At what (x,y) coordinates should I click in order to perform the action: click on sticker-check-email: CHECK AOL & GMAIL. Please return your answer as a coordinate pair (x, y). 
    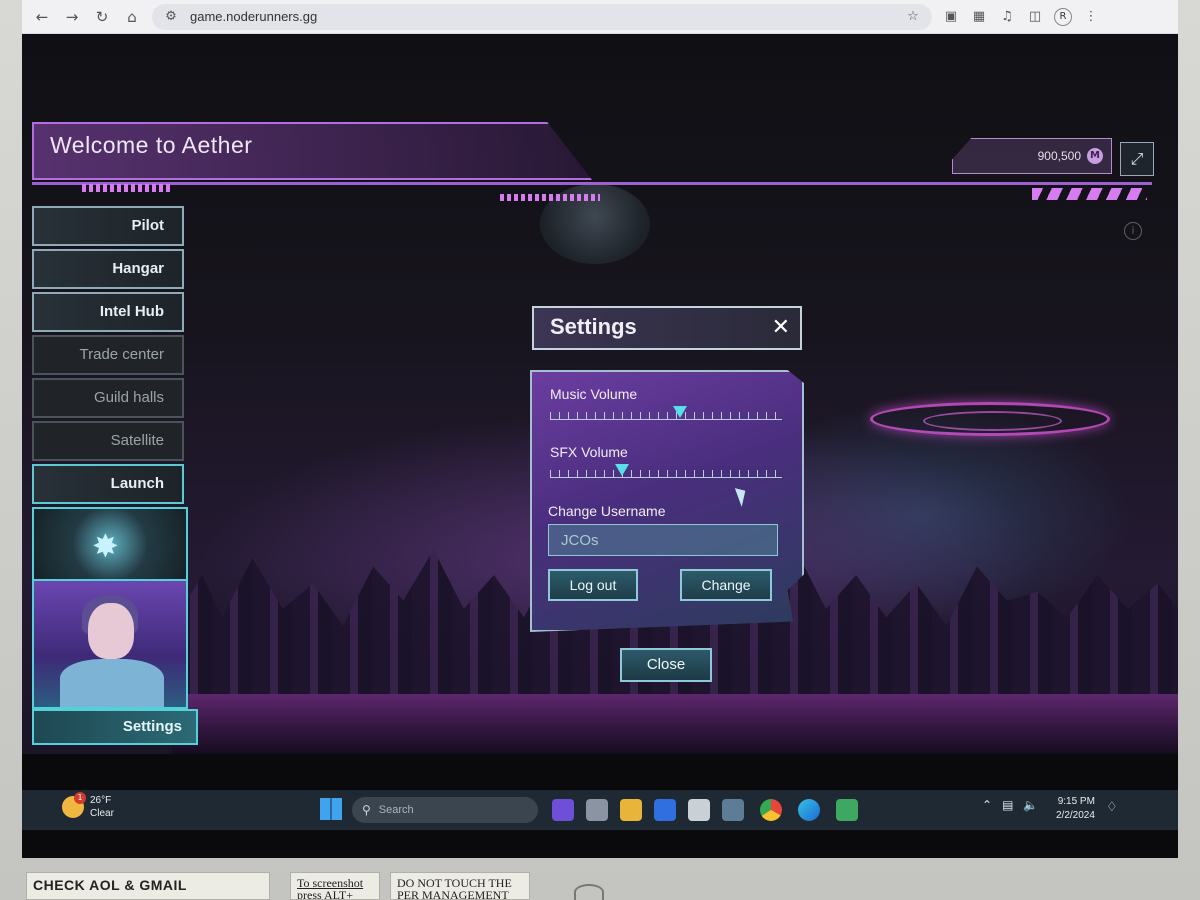
    Looking at the image, I should click on (148, 886).